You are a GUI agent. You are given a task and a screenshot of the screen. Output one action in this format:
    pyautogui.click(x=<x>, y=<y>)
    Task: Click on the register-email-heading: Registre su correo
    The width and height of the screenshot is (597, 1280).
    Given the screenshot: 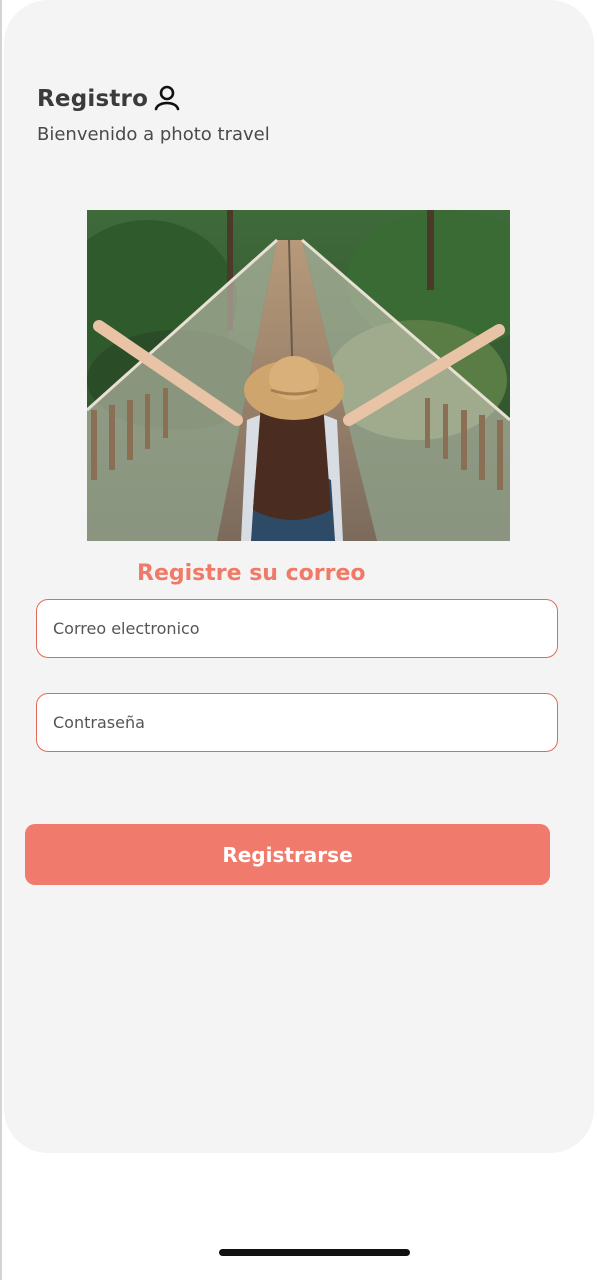 What is the action you would take?
    pyautogui.click(x=251, y=573)
    